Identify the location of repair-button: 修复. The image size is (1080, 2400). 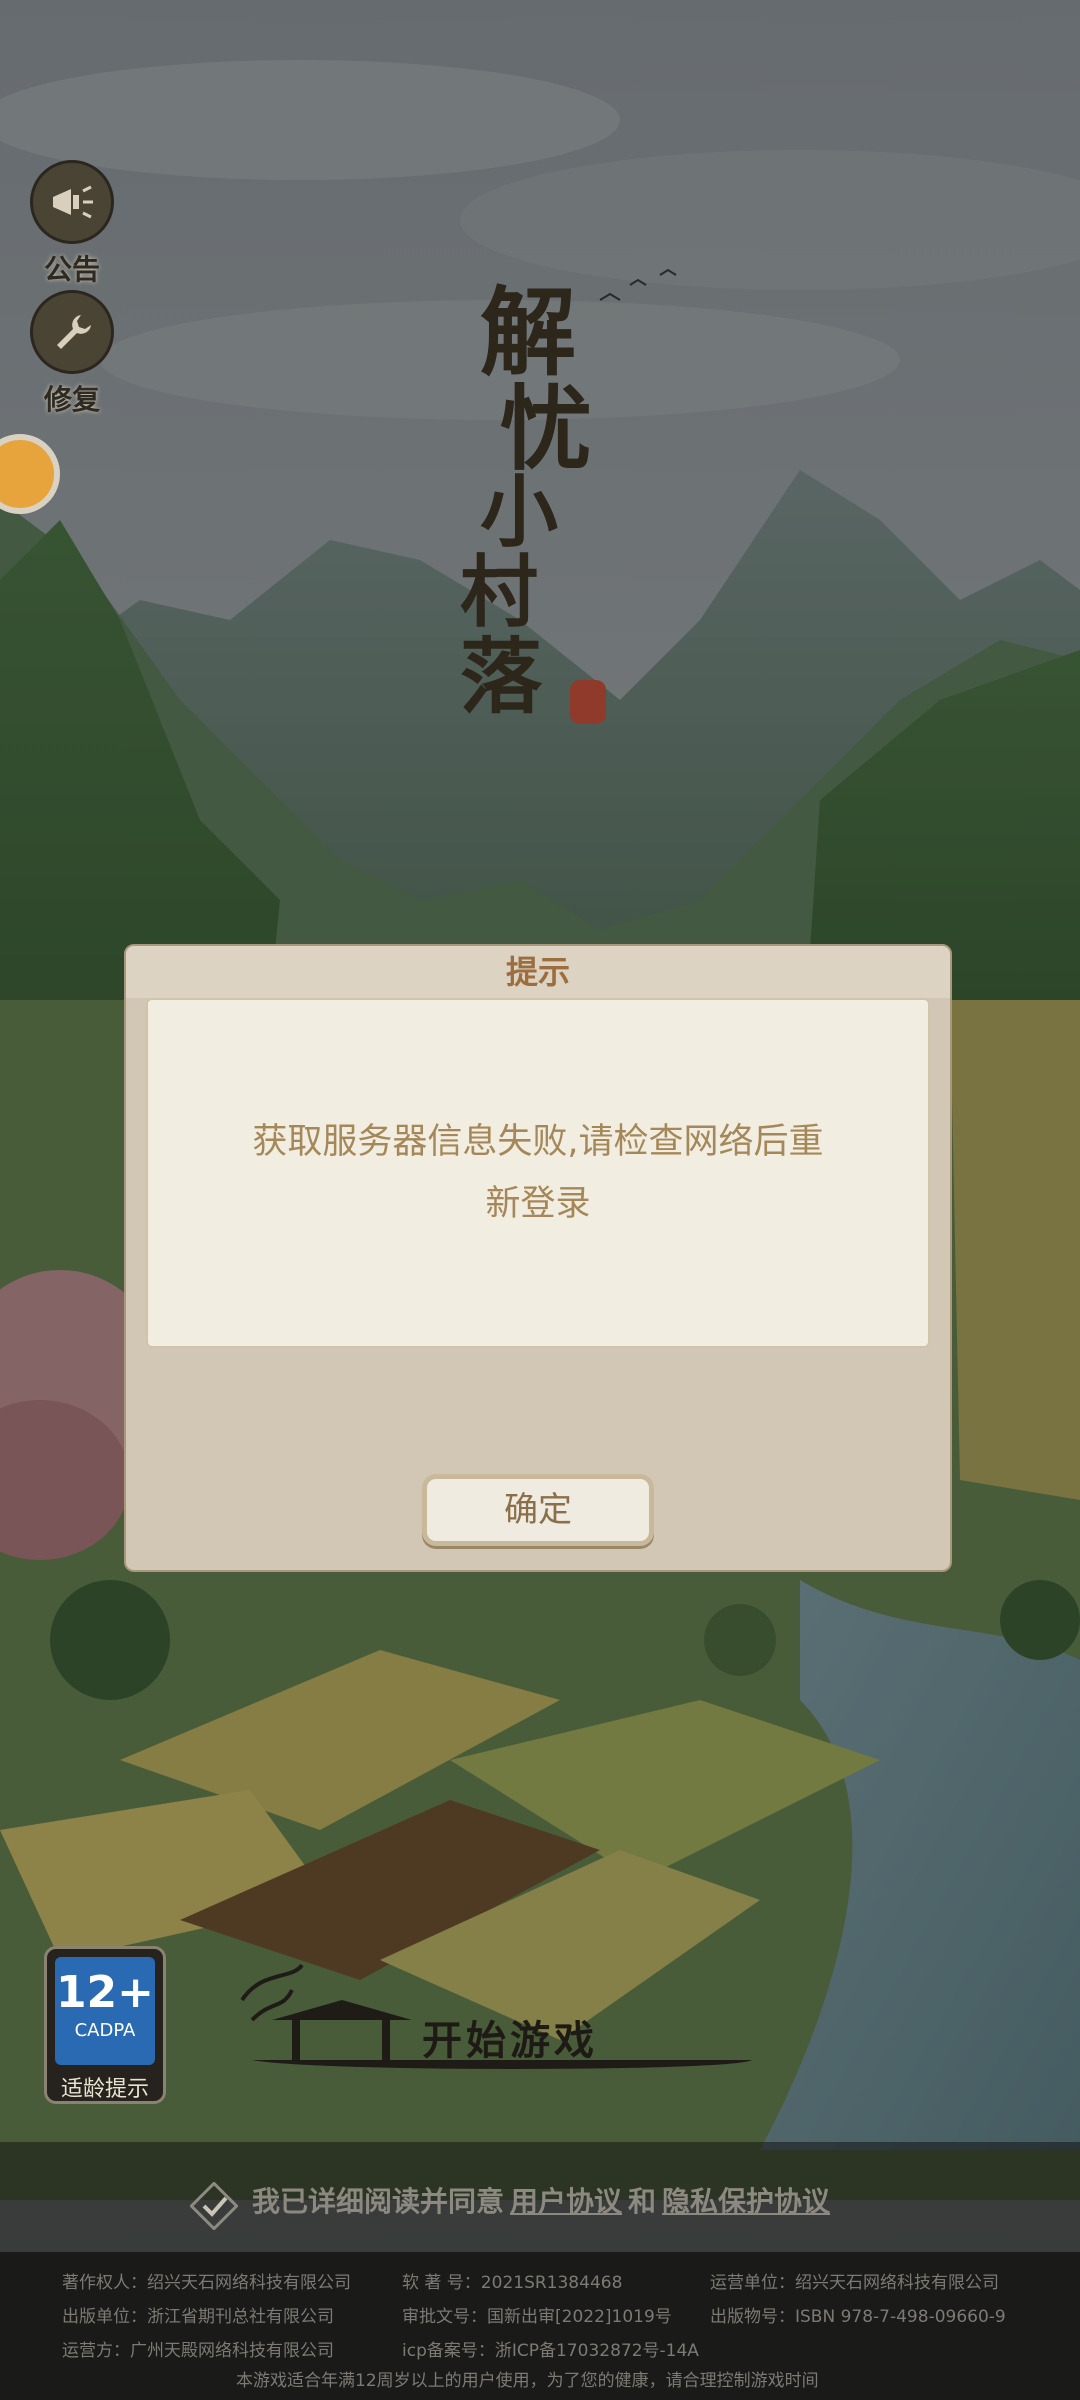
(72, 354).